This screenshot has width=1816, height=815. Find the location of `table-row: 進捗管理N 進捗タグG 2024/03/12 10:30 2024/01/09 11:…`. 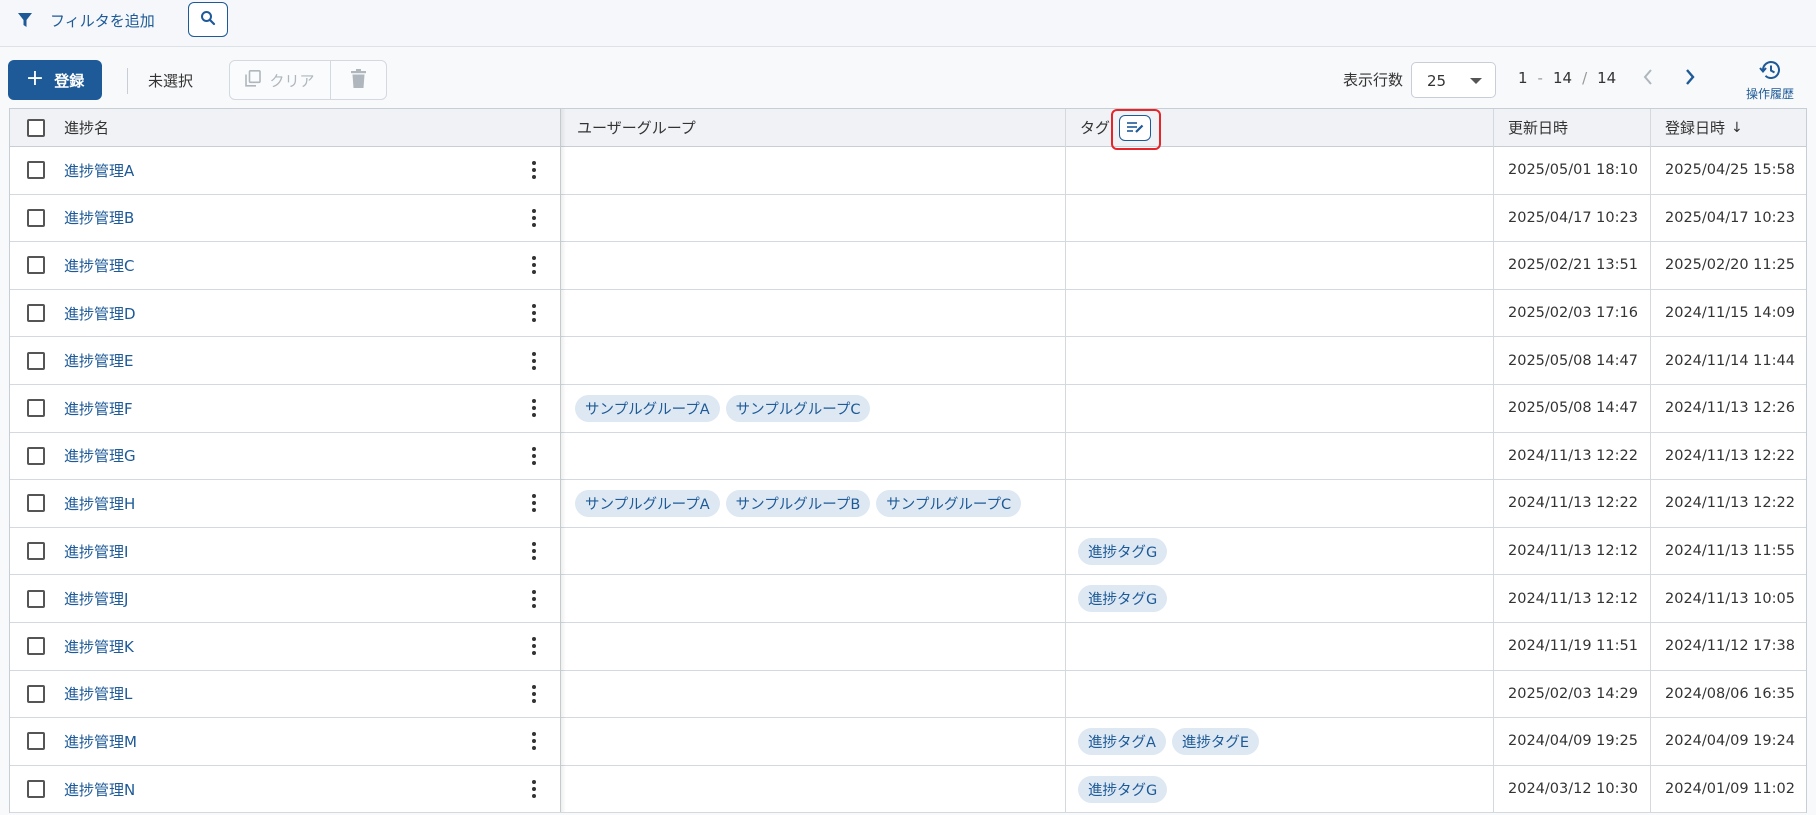

table-row: 進捗管理N 進捗タグG 2024/03/12 10:30 2024/01/09 11:… is located at coordinates (908, 789).